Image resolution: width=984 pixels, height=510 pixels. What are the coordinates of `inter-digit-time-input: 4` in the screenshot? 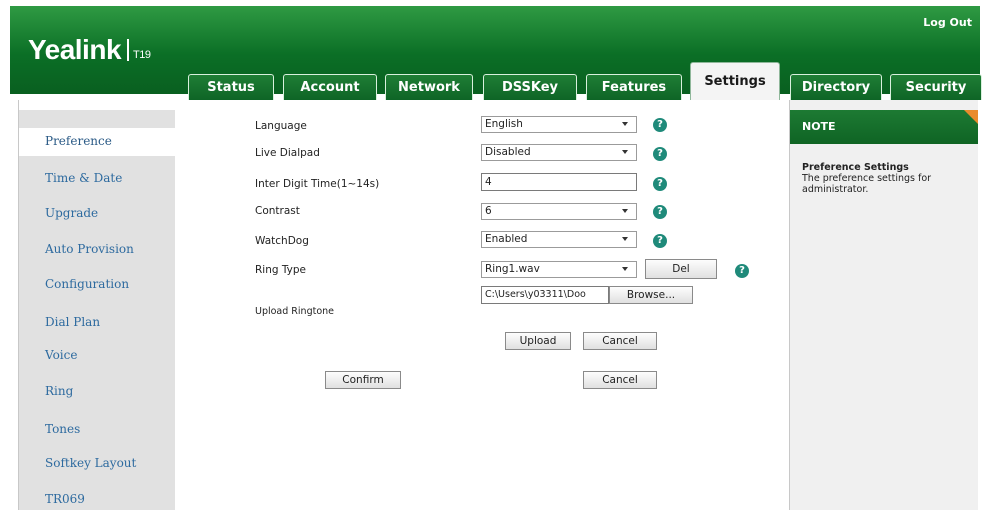 It's located at (559, 182).